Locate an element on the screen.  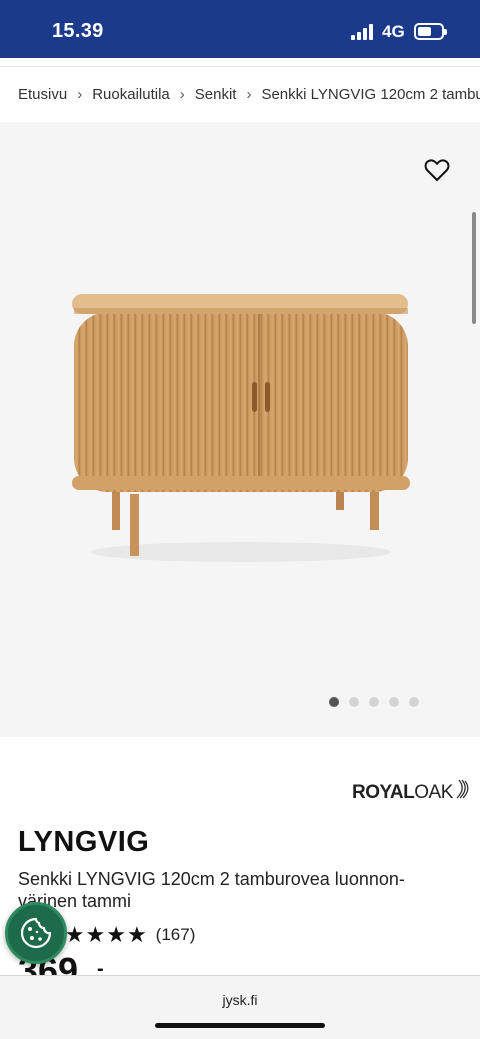
status-time: 15.39 is located at coordinates (78, 31).